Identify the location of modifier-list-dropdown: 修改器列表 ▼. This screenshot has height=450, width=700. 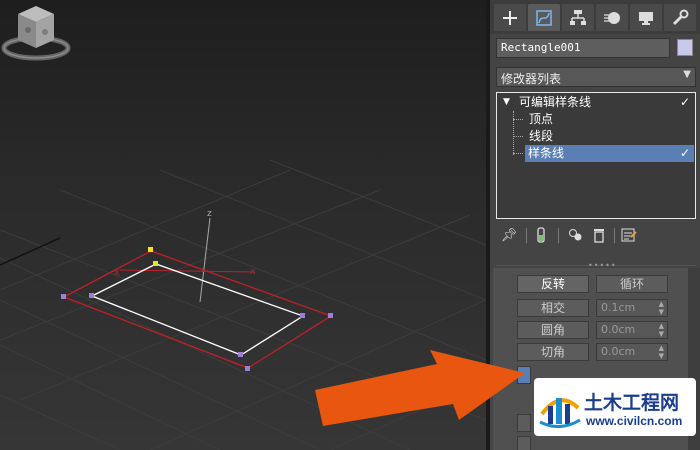
(596, 77).